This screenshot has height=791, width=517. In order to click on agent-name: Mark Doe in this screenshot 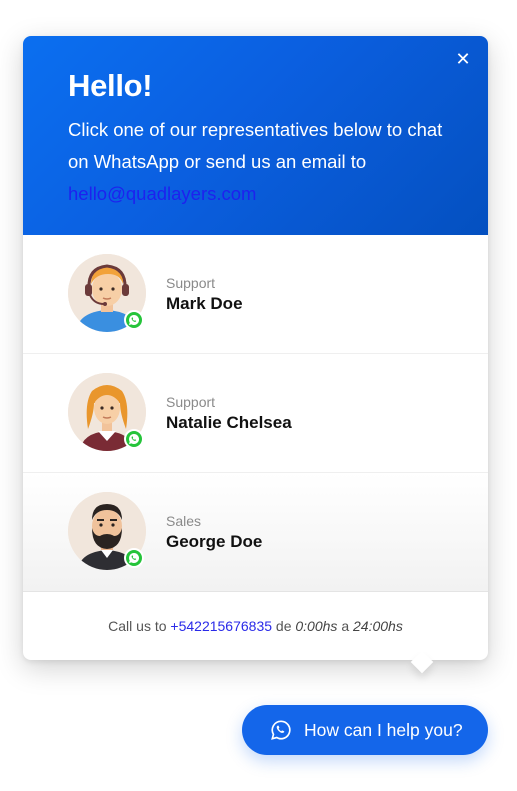, I will do `click(204, 303)`.